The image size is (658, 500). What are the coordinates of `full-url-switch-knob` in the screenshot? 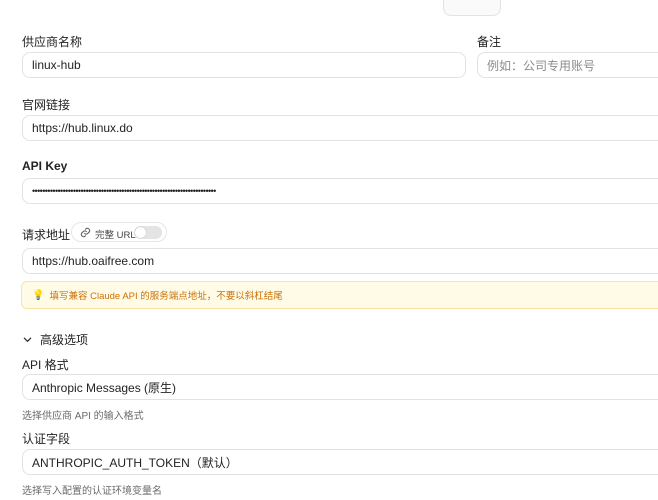 It's located at (140, 232).